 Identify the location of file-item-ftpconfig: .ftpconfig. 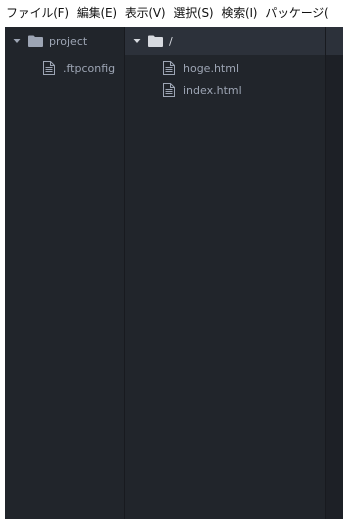
(79, 68).